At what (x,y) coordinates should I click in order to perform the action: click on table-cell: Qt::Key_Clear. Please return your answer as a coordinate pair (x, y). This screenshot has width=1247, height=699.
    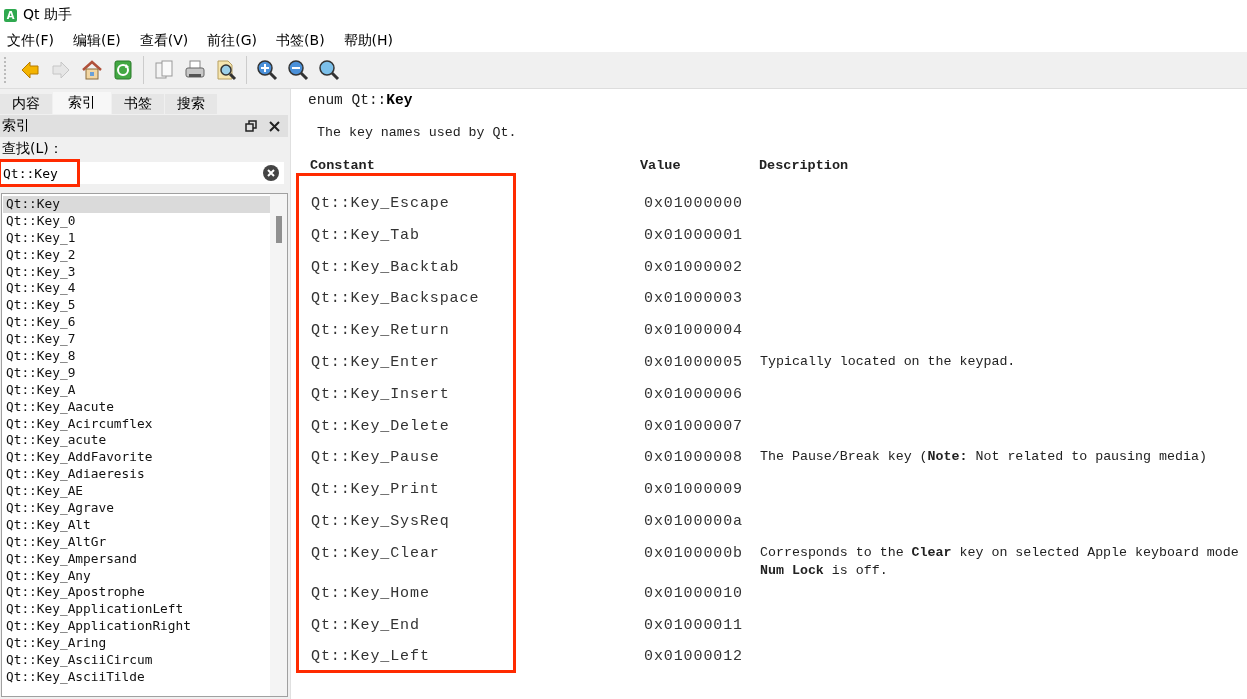
    Looking at the image, I should click on (375, 553).